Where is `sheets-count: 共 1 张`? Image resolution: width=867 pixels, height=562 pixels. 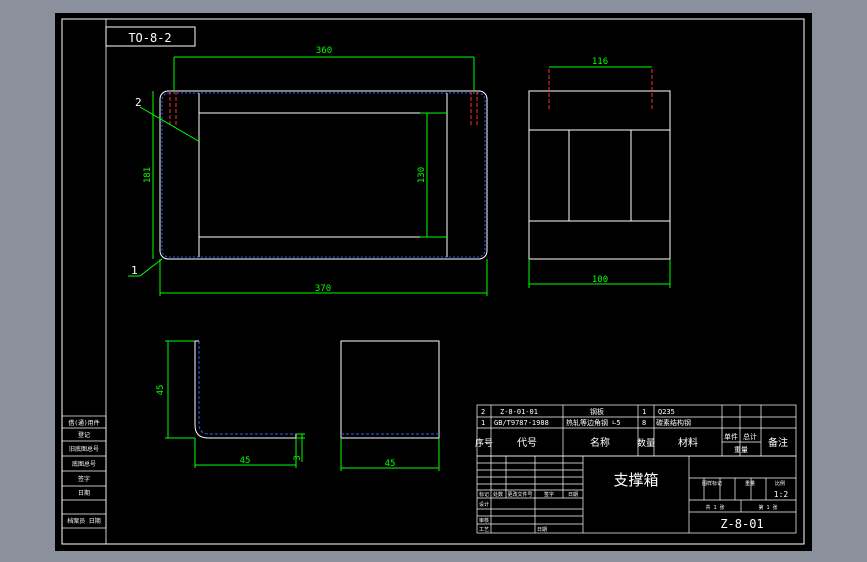
sheets-count: 共 1 张 is located at coordinates (714, 507).